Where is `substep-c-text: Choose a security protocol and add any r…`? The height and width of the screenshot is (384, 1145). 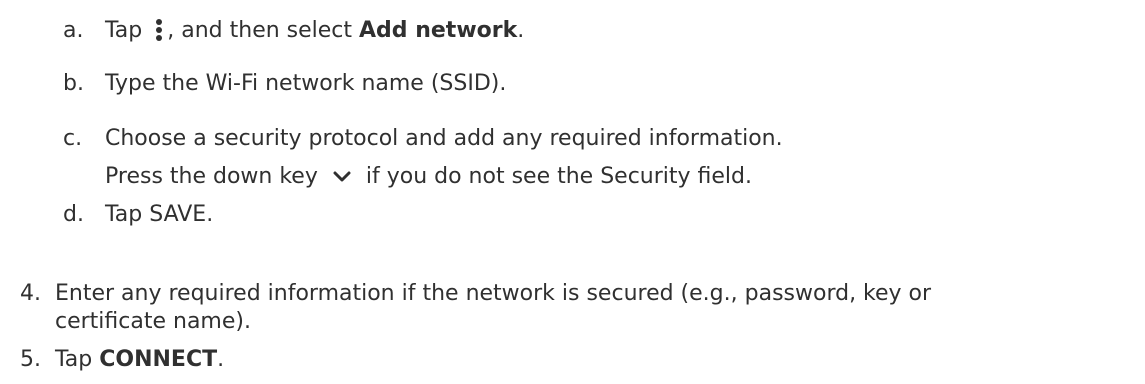
substep-c-text: Choose a security protocol and add any r… is located at coordinates (444, 138).